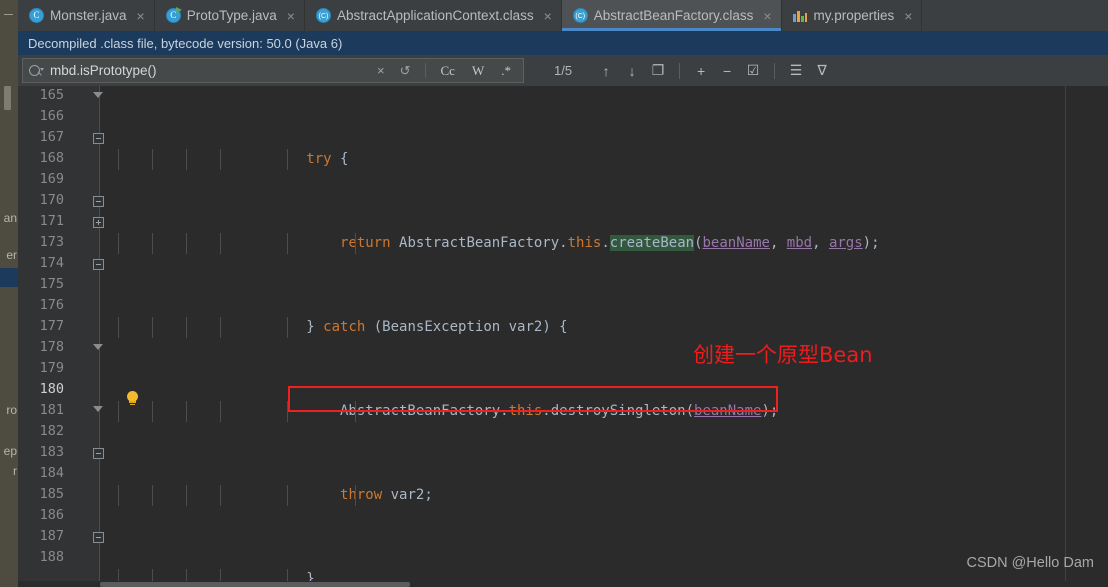 The image size is (1108, 587). I want to click on line-number: 188, so click(51, 557).